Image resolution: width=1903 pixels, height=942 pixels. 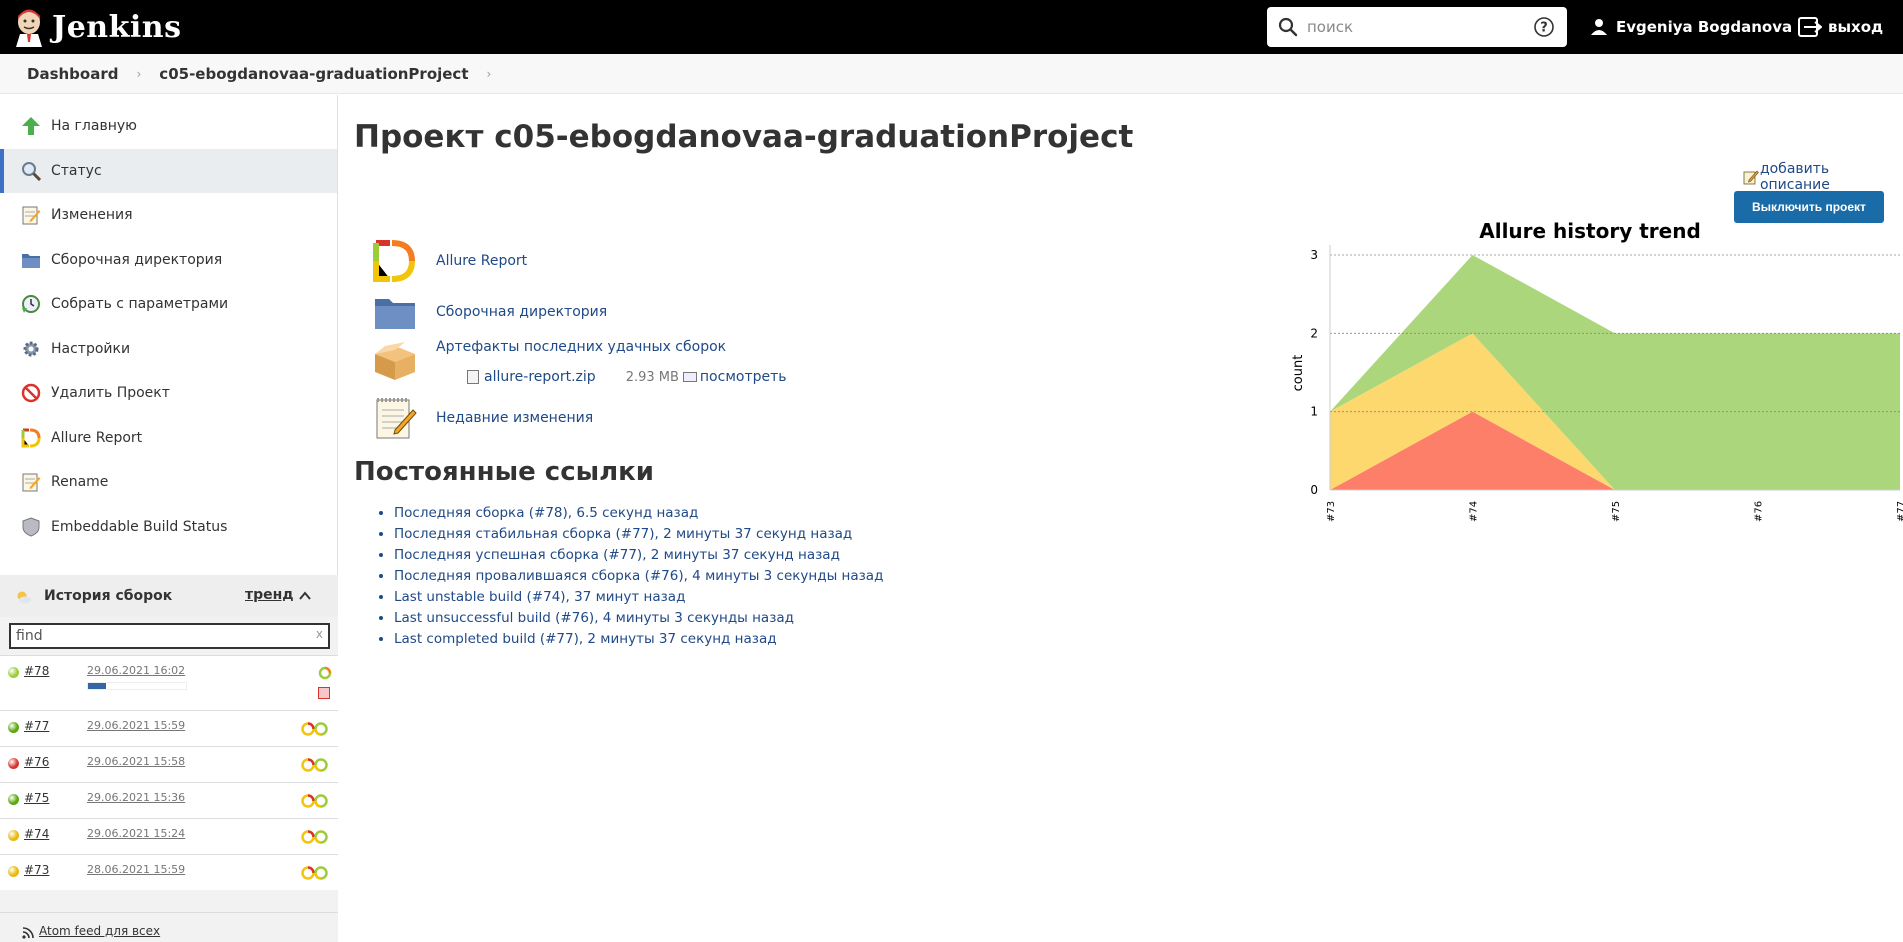 What do you see at coordinates (1794, 177) in the screenshot?
I see `add-description-label: добавить описание` at bounding box center [1794, 177].